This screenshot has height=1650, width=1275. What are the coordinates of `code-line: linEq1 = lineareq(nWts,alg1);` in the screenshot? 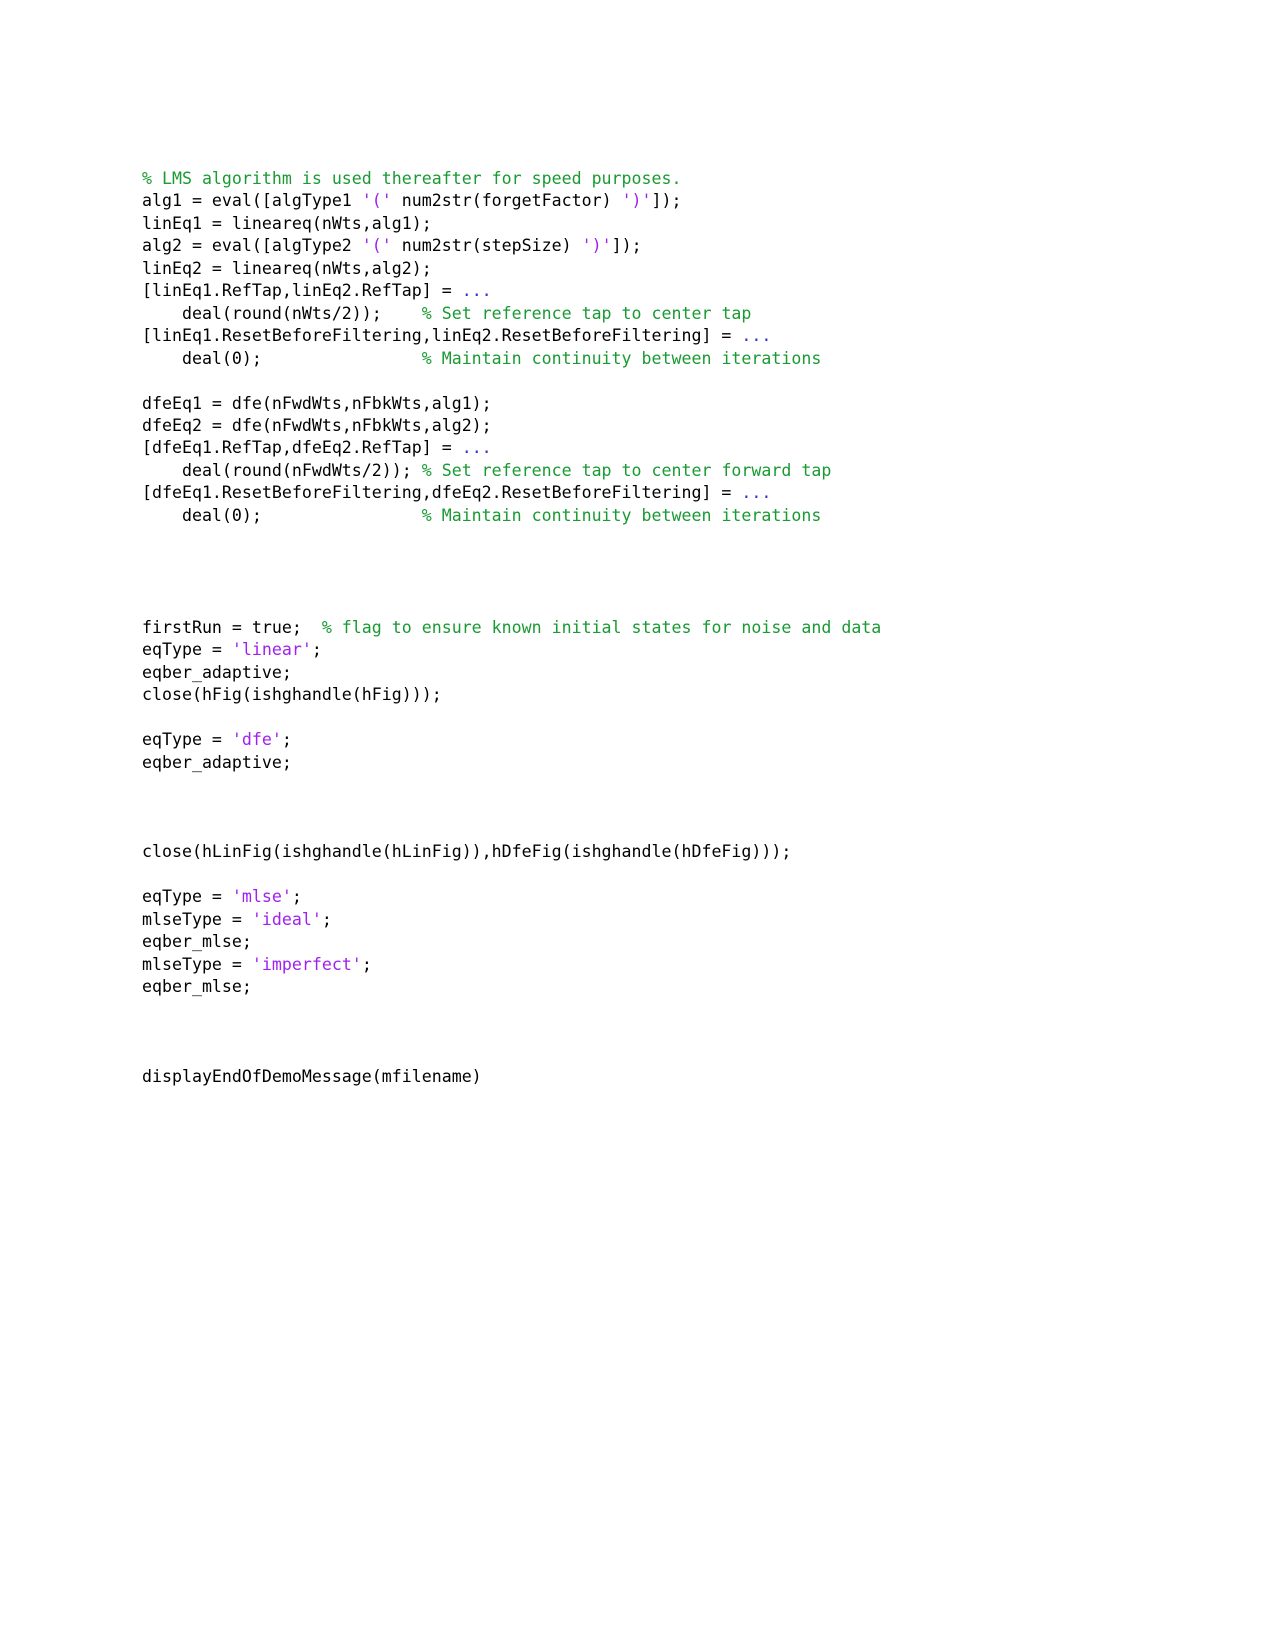 It's located at (642, 224).